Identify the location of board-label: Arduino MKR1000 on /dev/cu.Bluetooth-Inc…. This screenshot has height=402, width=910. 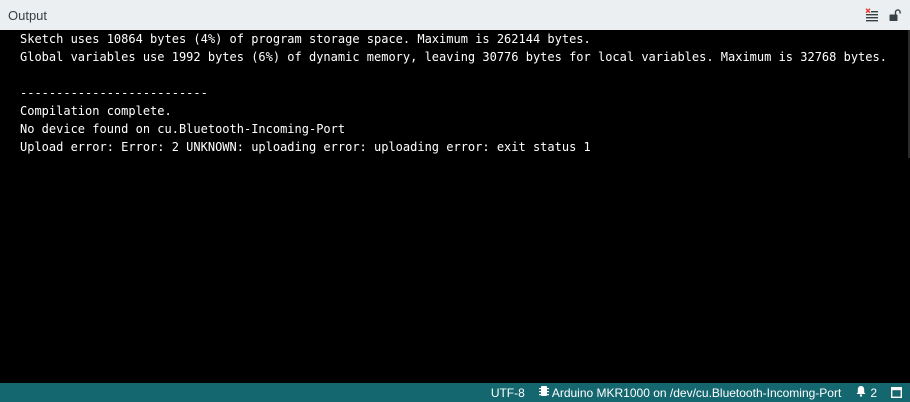
(696, 392).